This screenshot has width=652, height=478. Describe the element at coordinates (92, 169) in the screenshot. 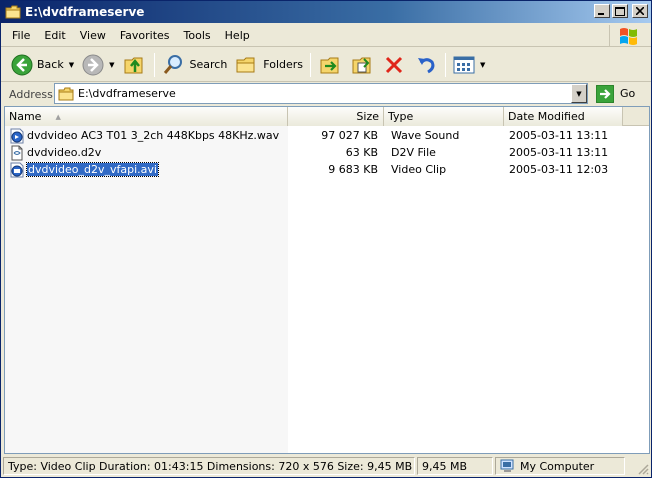

I see `file-name: dvdvideo_d2v_vfapi.avi` at that location.